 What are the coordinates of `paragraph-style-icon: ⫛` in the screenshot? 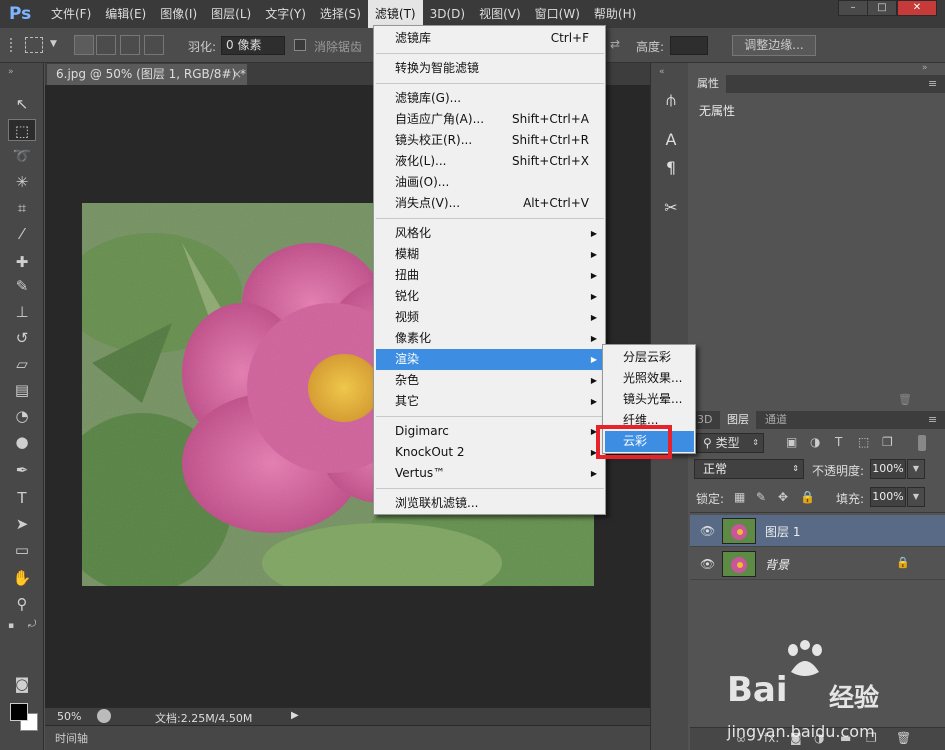 It's located at (671, 100).